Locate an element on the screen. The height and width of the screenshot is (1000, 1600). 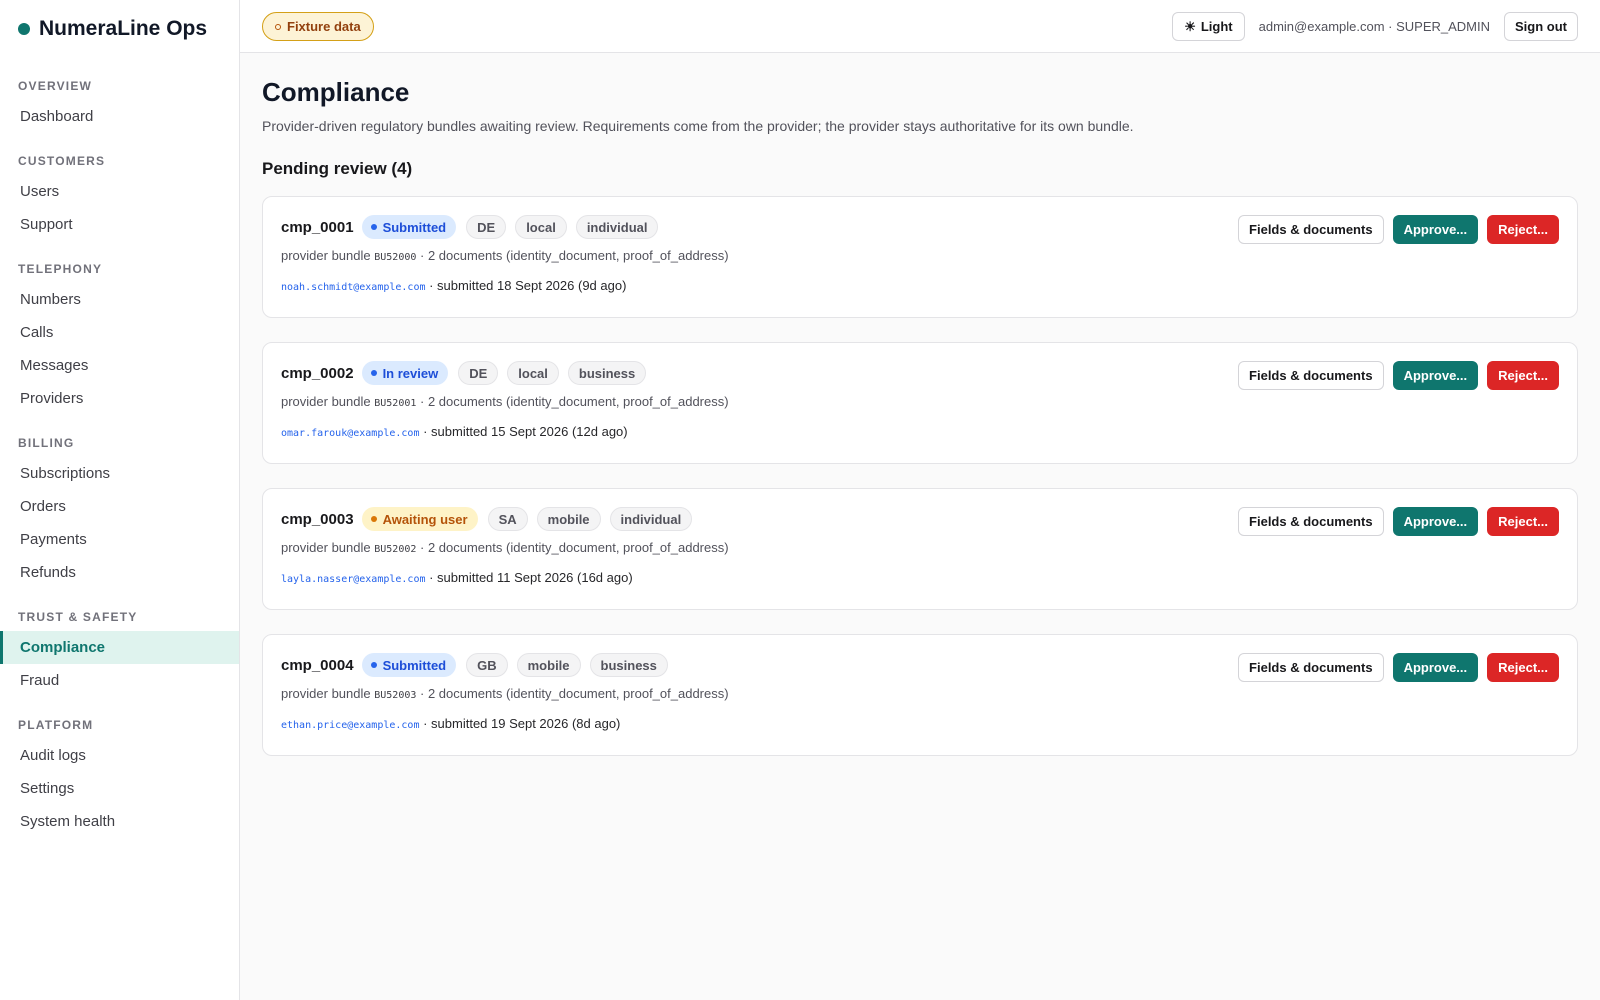
sidebar-item-orders: Orders is located at coordinates (119, 506).